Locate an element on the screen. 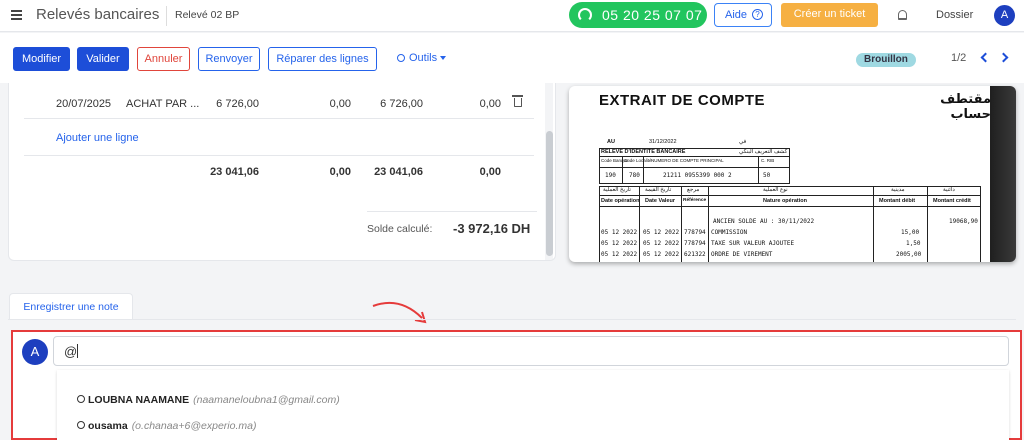  help-label: Aide is located at coordinates (736, 15).